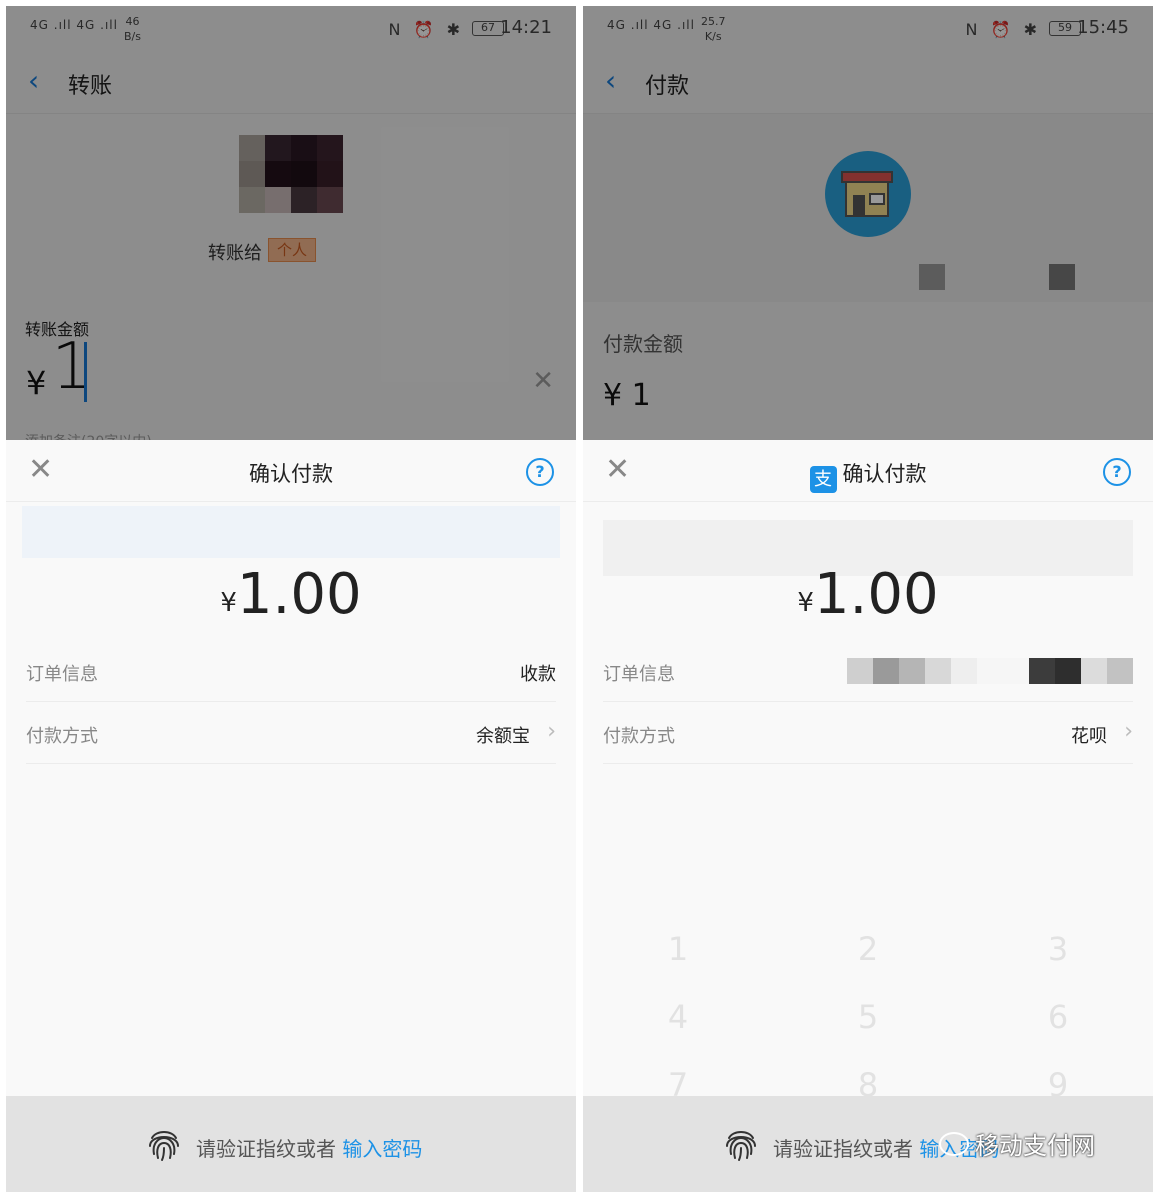 The height and width of the screenshot is (1198, 1159). What do you see at coordinates (1035, 1146) in the screenshot?
I see `watermark-text: 移动支付网` at bounding box center [1035, 1146].